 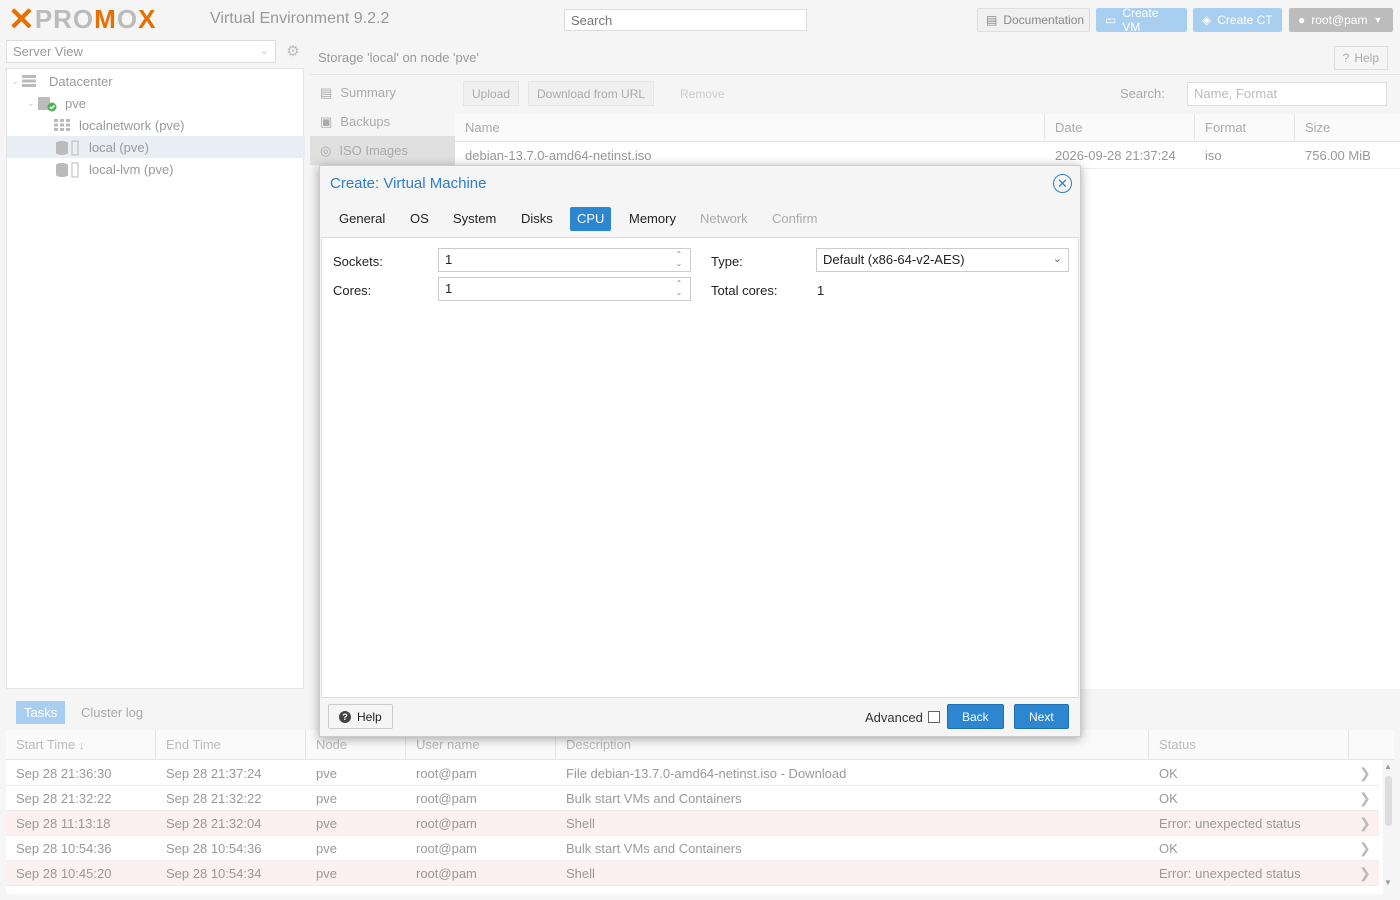 I want to click on iso-search-input: Name, Format, so click(x=1287, y=94).